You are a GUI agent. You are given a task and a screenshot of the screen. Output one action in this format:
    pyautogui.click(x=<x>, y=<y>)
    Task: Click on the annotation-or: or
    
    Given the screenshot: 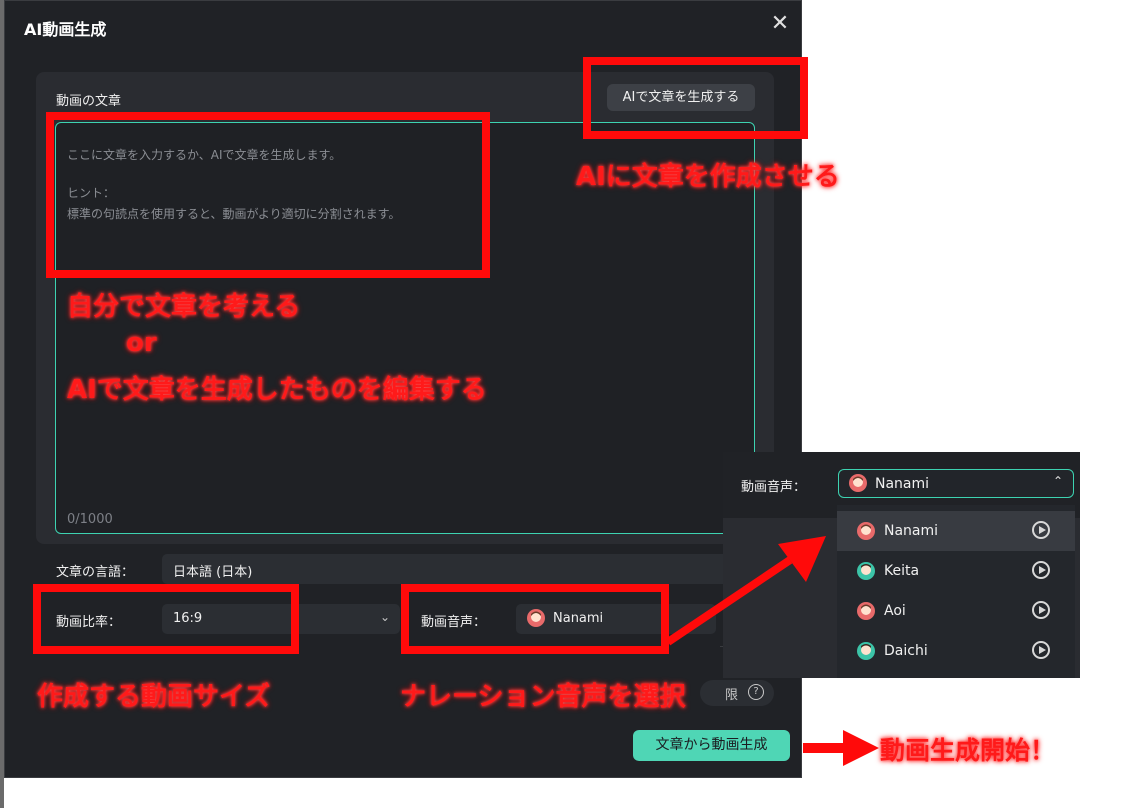 What is the action you would take?
    pyautogui.click(x=141, y=343)
    